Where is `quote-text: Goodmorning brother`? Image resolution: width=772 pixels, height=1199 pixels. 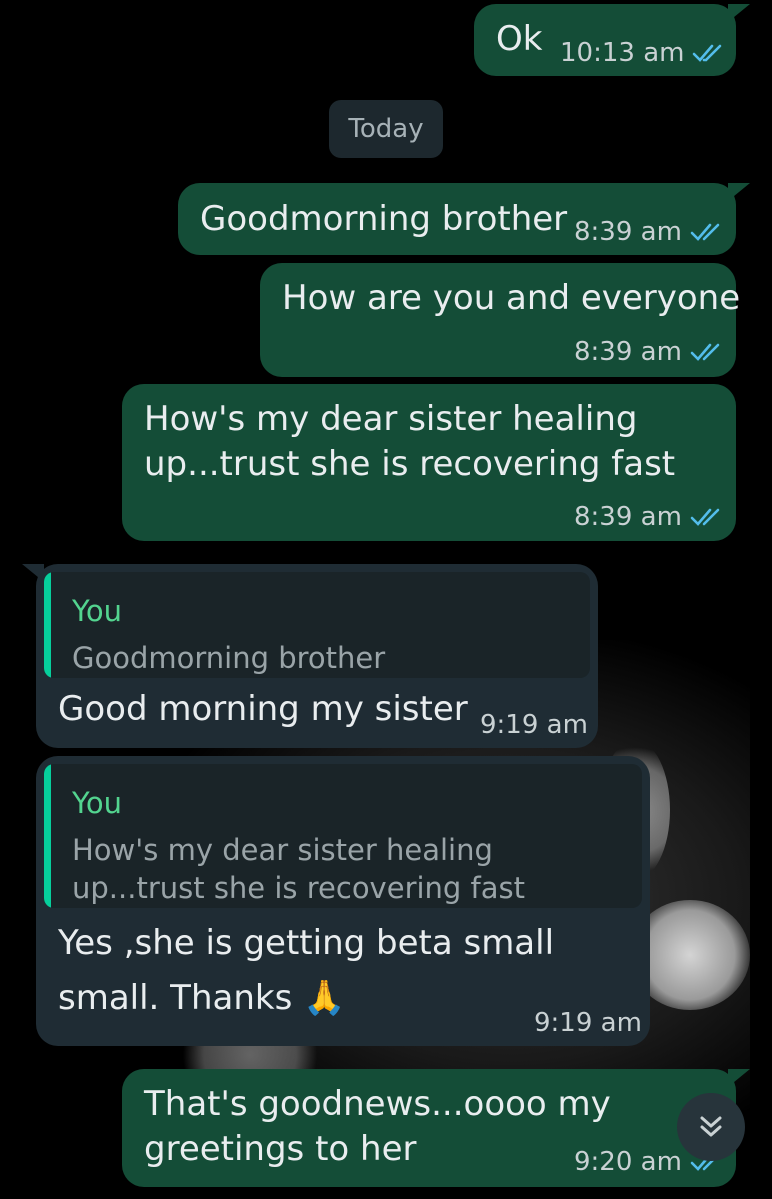
quote-text: Goodmorning brother is located at coordinates (229, 658).